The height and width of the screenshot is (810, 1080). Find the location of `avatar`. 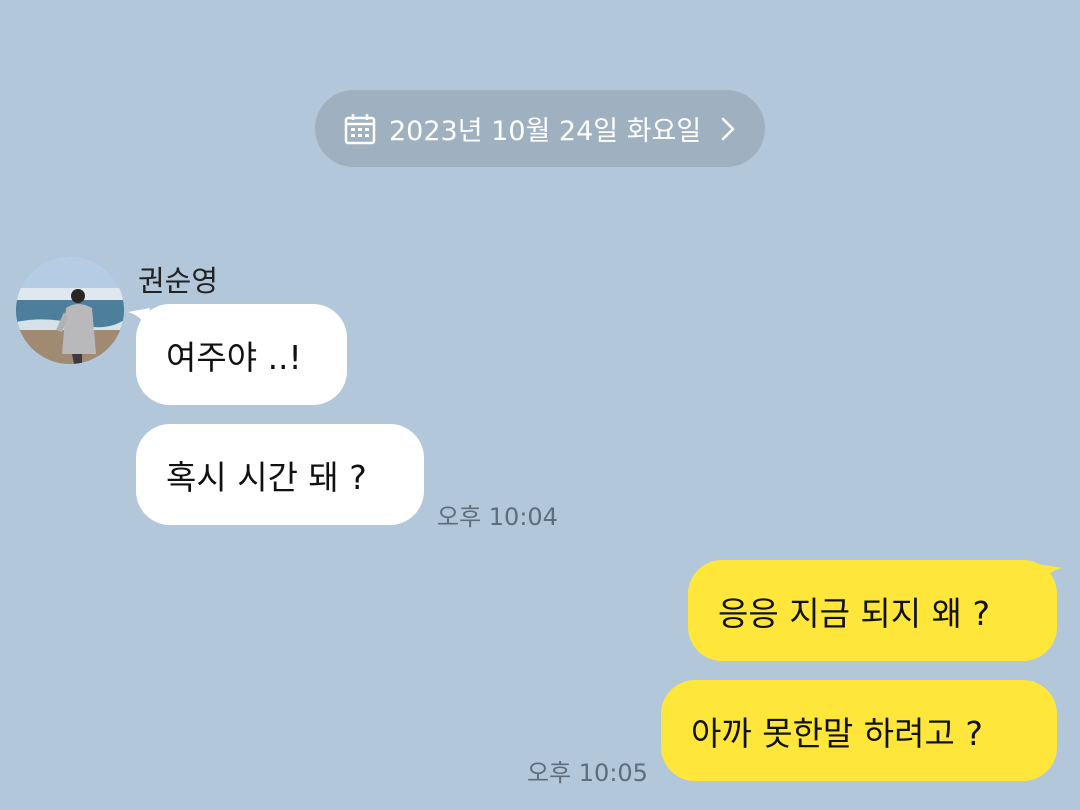

avatar is located at coordinates (70, 310).